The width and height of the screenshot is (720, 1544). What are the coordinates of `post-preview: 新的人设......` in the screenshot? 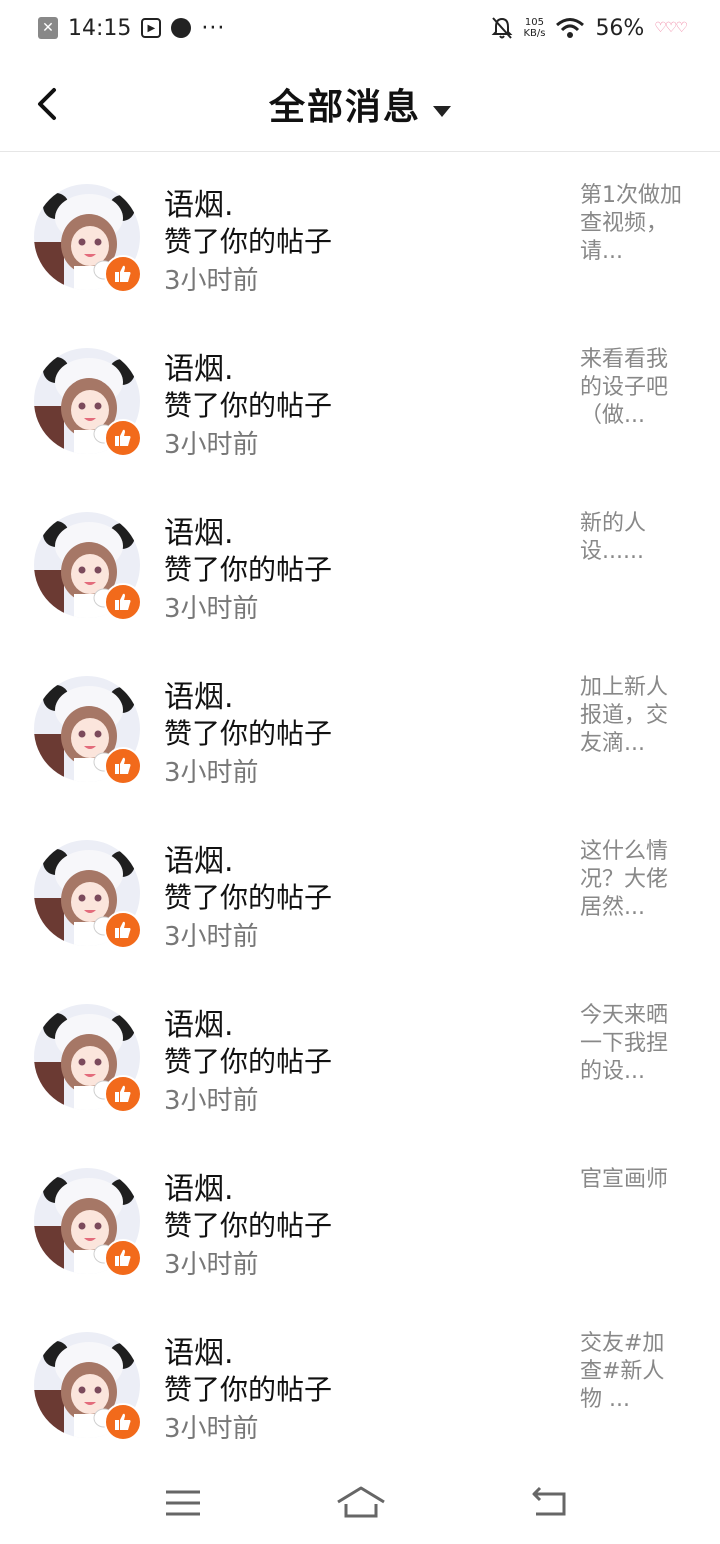 It's located at (633, 538).